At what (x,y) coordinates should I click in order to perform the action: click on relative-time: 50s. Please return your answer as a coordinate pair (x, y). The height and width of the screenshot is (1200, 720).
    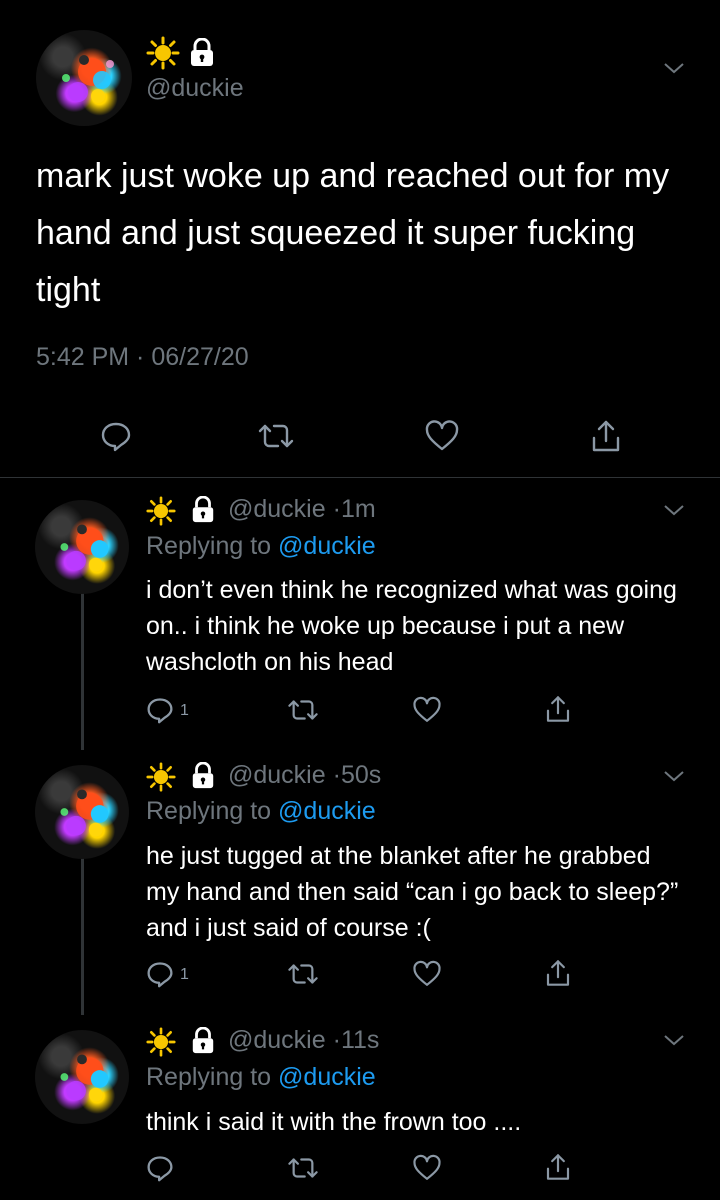
    Looking at the image, I should click on (361, 775).